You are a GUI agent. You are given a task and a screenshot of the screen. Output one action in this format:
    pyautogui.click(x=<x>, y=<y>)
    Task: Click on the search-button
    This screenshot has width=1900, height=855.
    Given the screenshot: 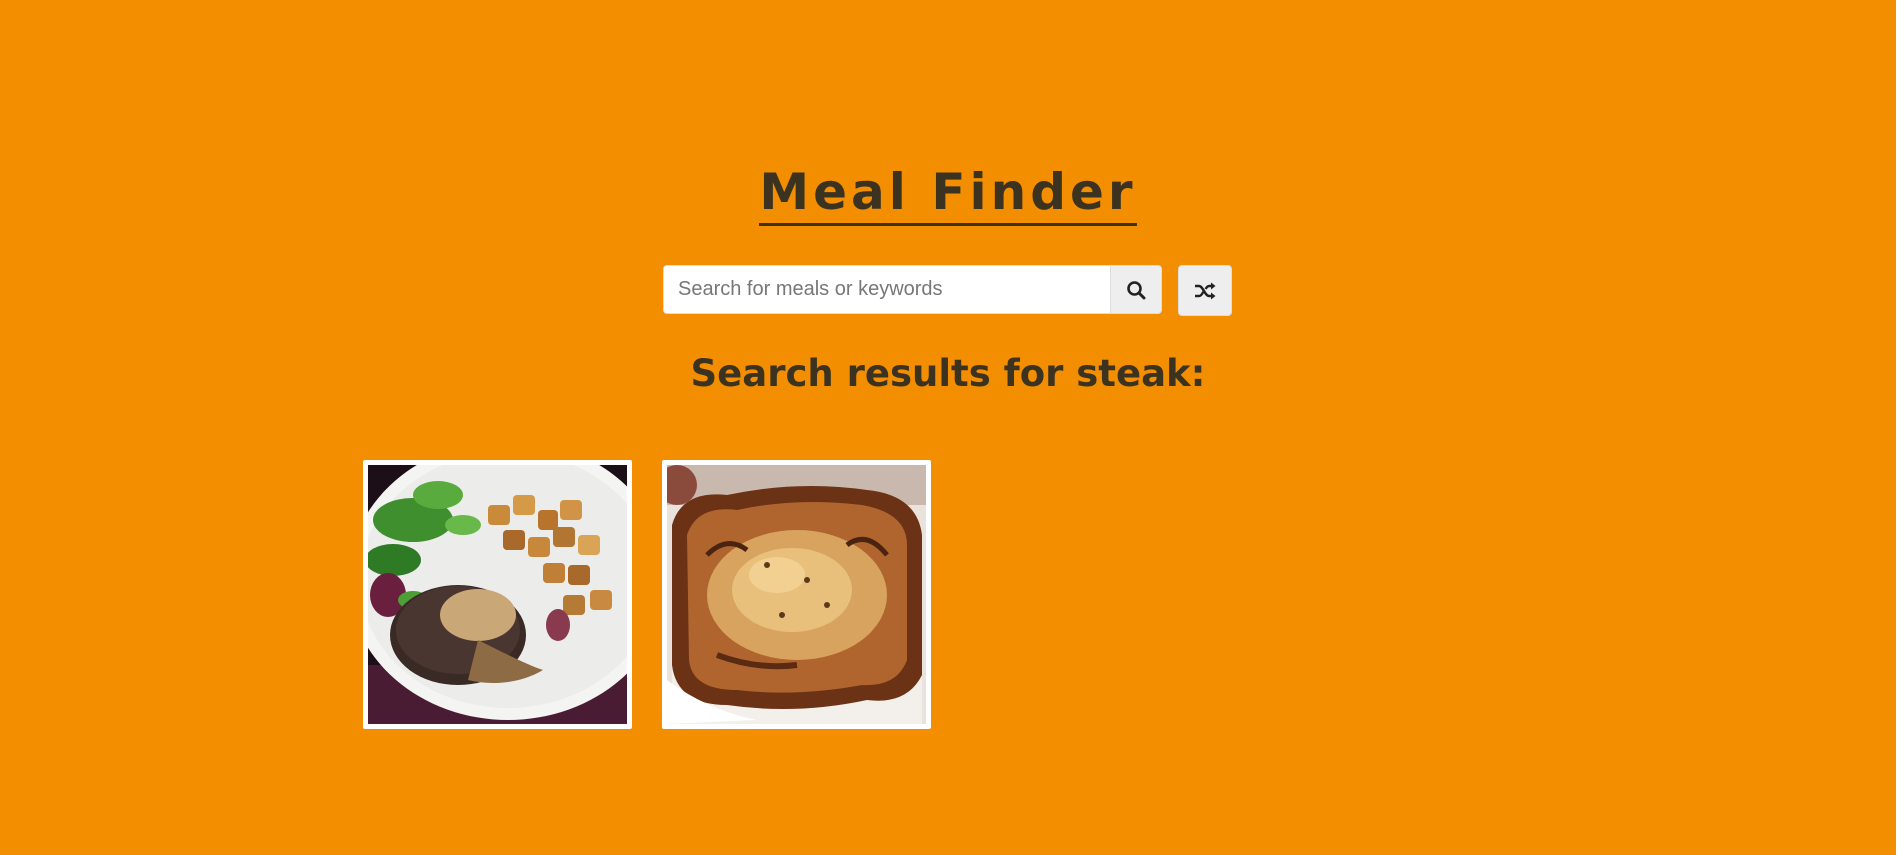 What is the action you would take?
    pyautogui.click(x=1136, y=289)
    